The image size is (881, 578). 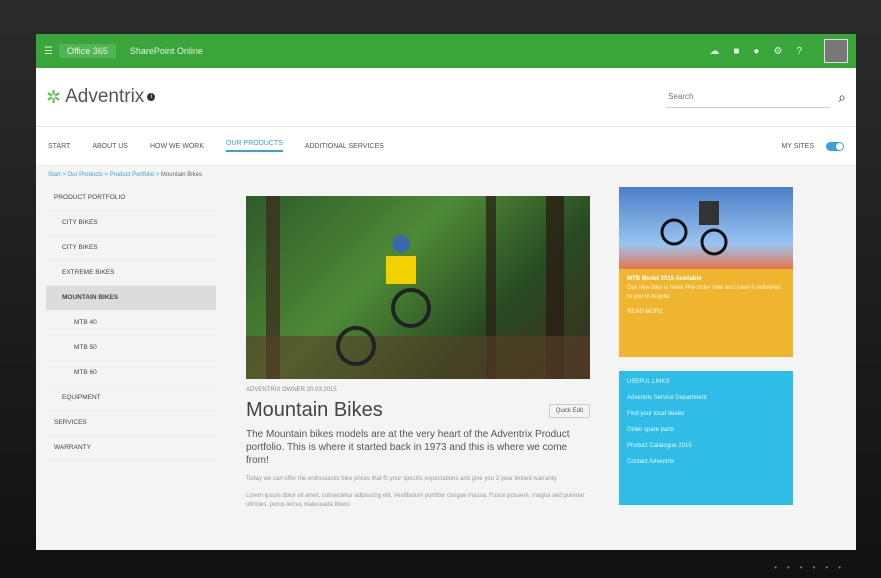 What do you see at coordinates (569, 410) in the screenshot?
I see `quick-edit-button: Quick Edit` at bounding box center [569, 410].